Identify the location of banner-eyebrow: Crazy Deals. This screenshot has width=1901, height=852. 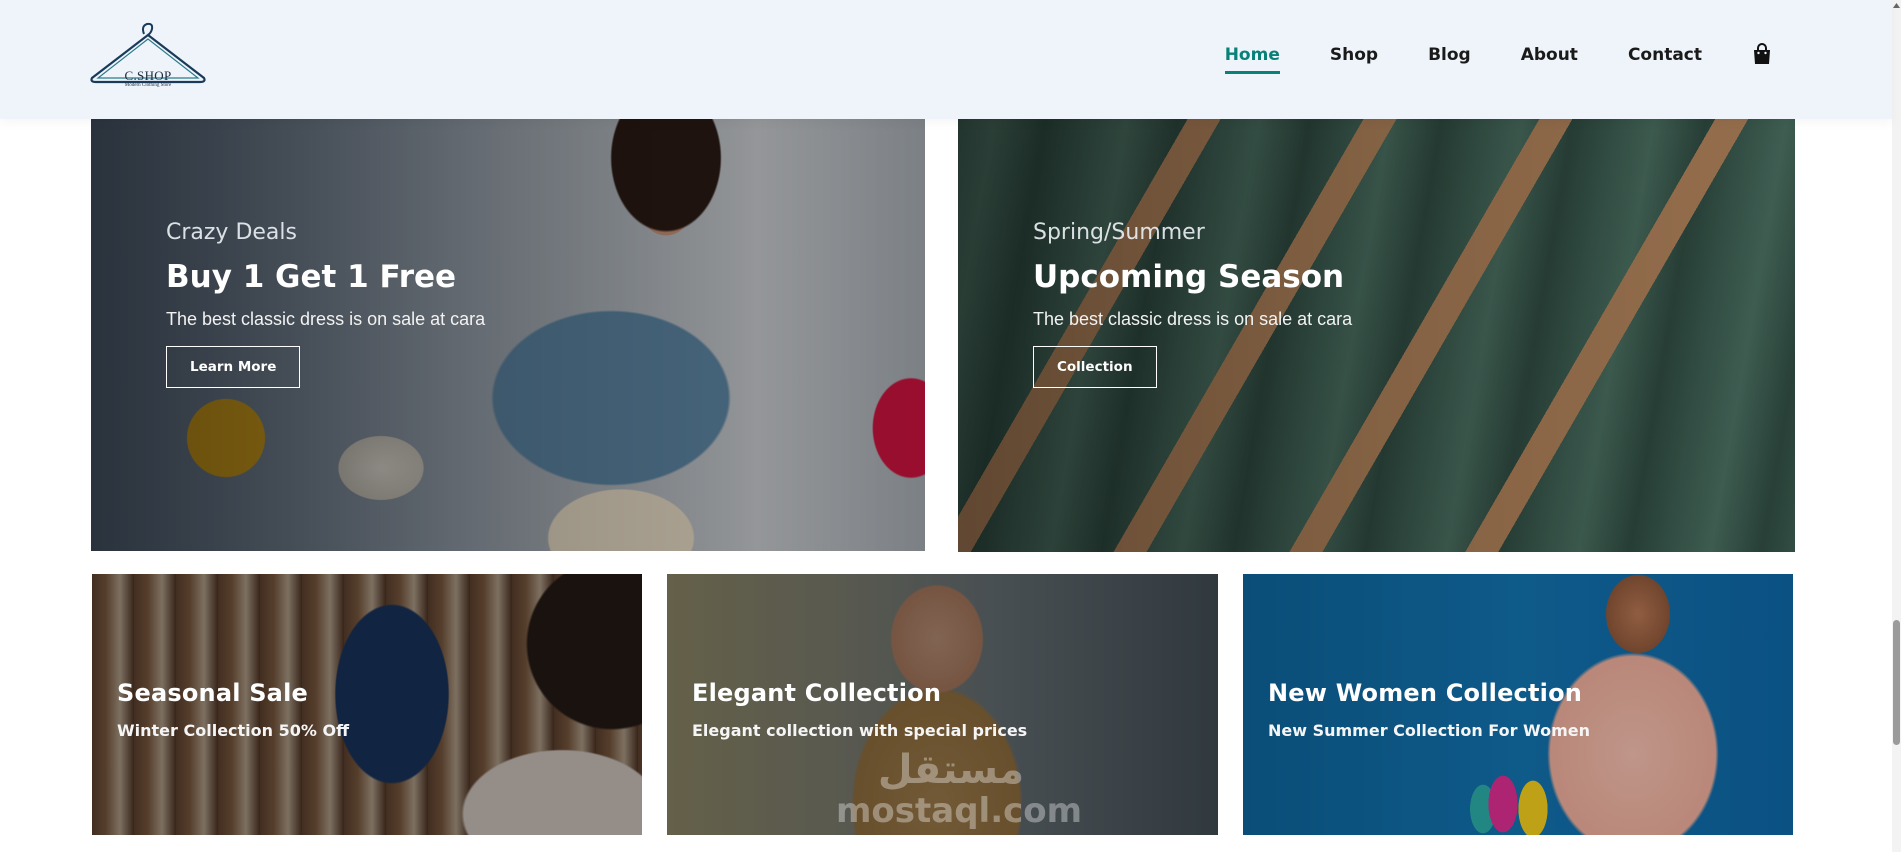
(231, 232).